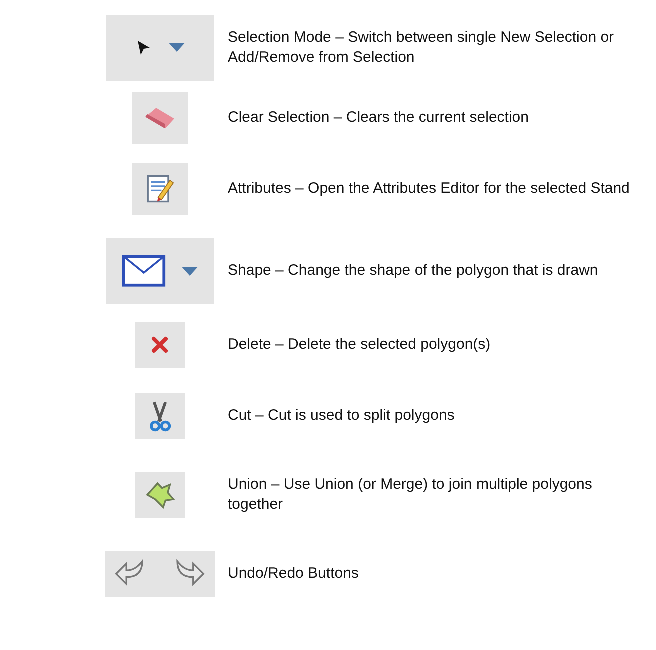 The width and height of the screenshot is (656, 650). I want to click on tool-description: Selection Mode – Switch between single New Selection or Add/Remove from Selection, so click(422, 48).